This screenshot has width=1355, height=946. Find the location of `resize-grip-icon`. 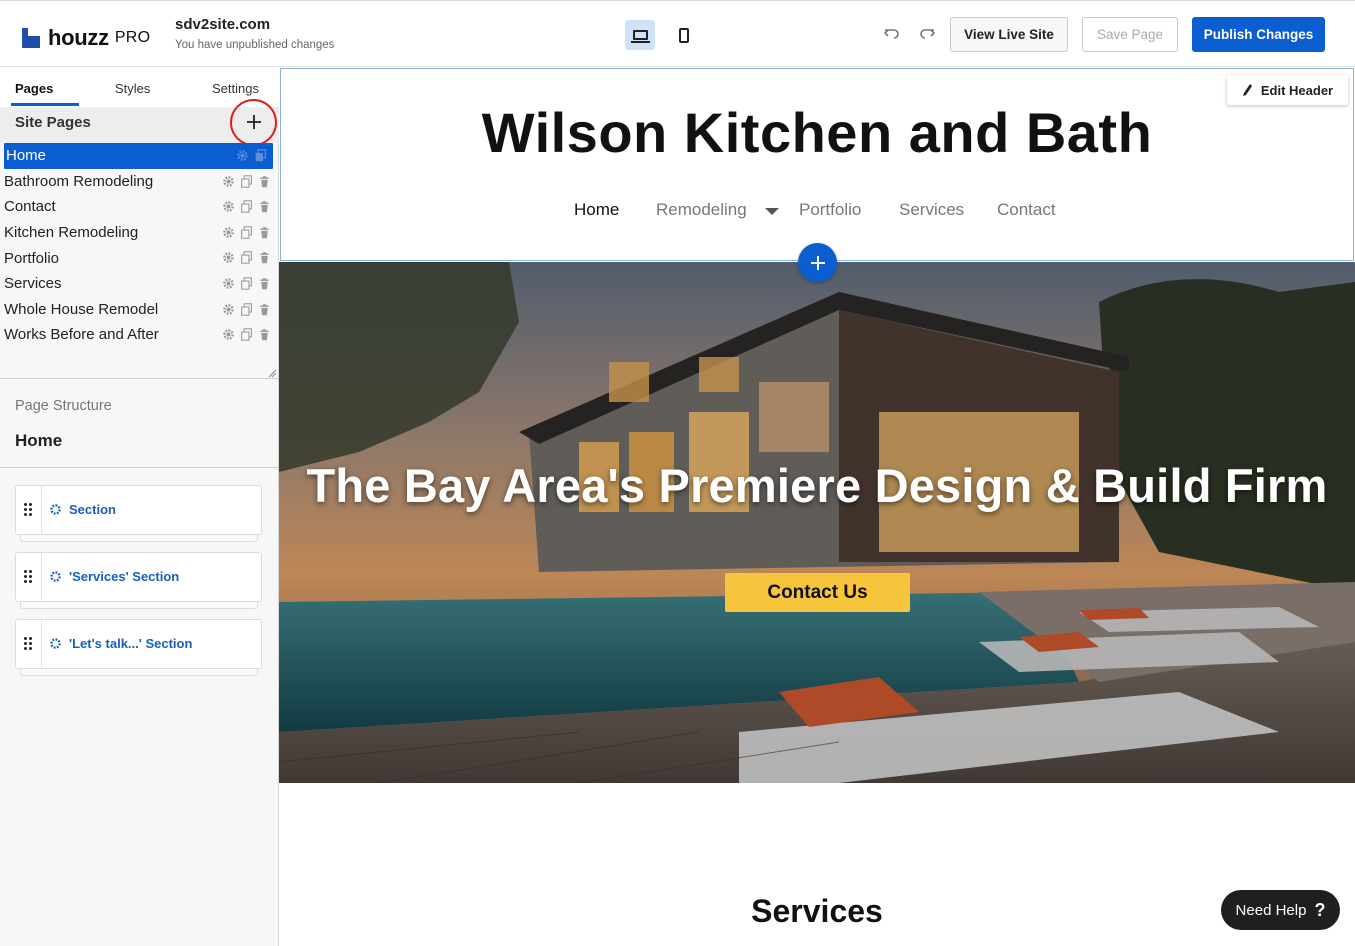

resize-grip-icon is located at coordinates (272, 373).